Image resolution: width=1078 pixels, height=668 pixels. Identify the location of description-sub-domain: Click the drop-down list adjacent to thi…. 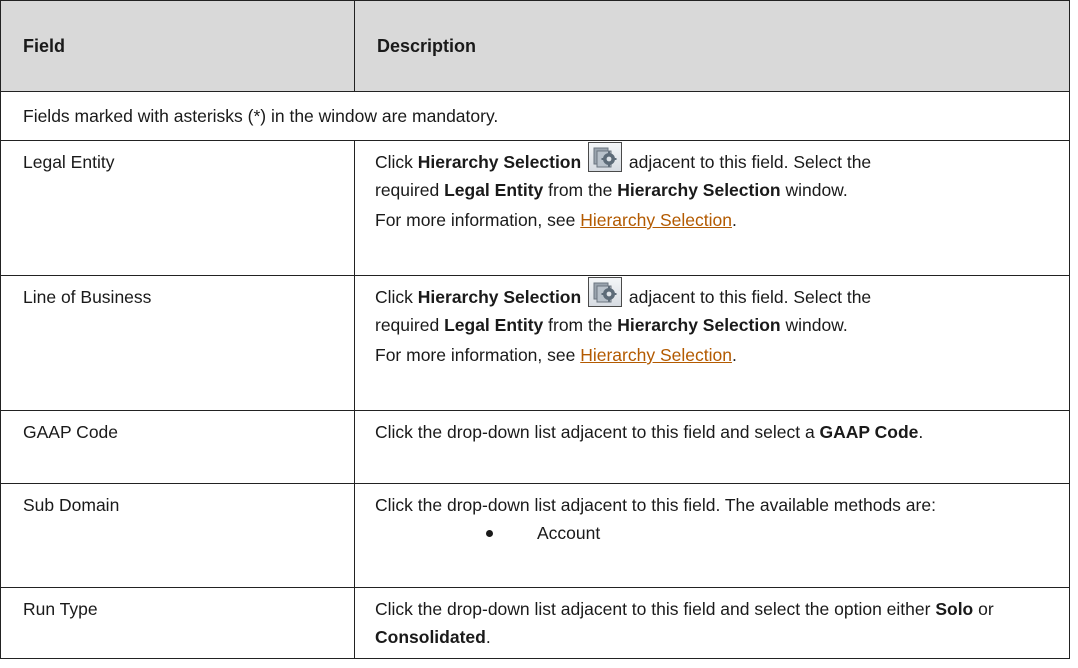
(712, 535).